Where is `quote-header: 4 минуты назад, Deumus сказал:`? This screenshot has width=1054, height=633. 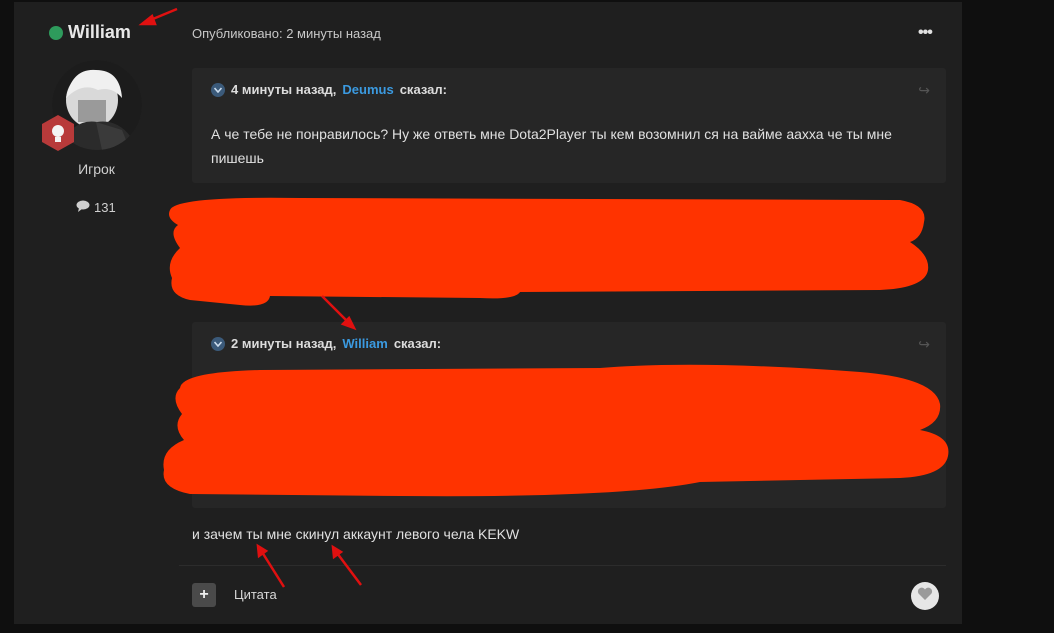 quote-header: 4 минуты назад, Deumus сказал: is located at coordinates (329, 89).